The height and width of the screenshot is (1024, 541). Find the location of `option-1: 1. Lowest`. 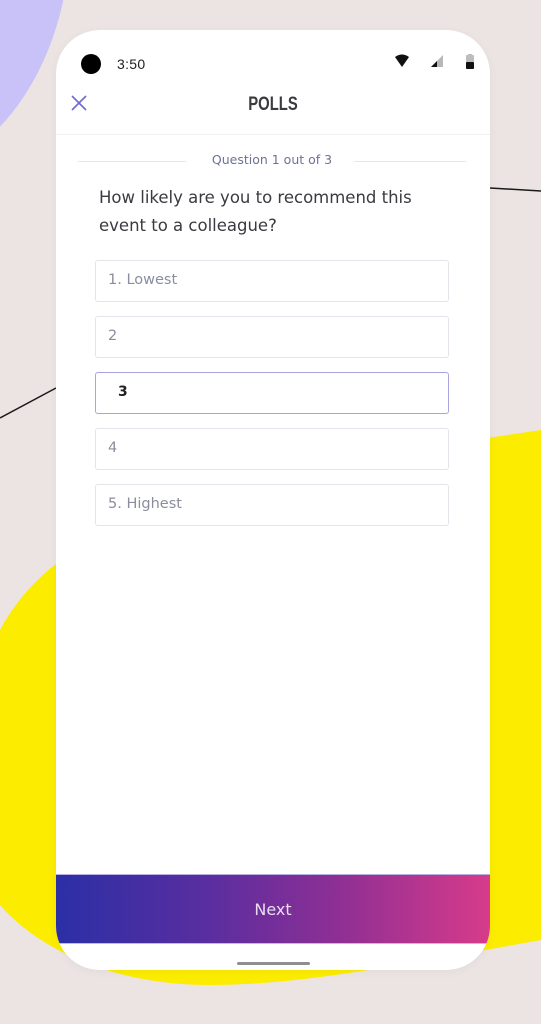

option-1: 1. Lowest is located at coordinates (272, 281).